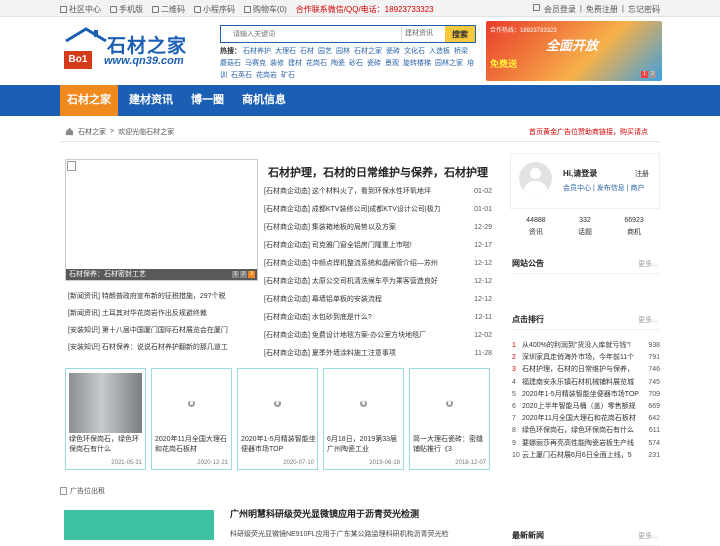 The image size is (720, 546). I want to click on rank-title: 福建南安永乐镇石材机械铺料展览城, so click(582, 383).